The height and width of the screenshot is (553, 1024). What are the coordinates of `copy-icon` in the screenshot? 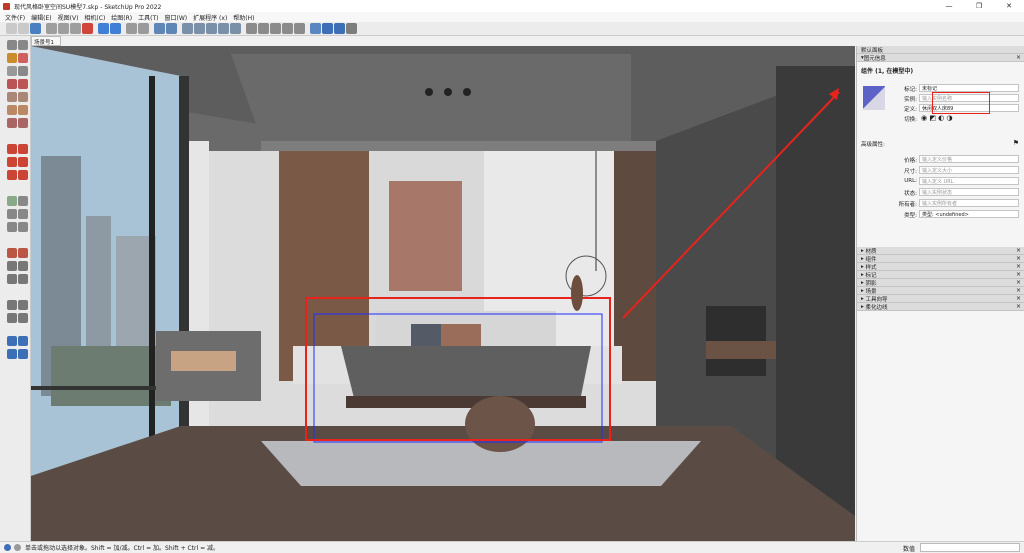 It's located at (63, 28).